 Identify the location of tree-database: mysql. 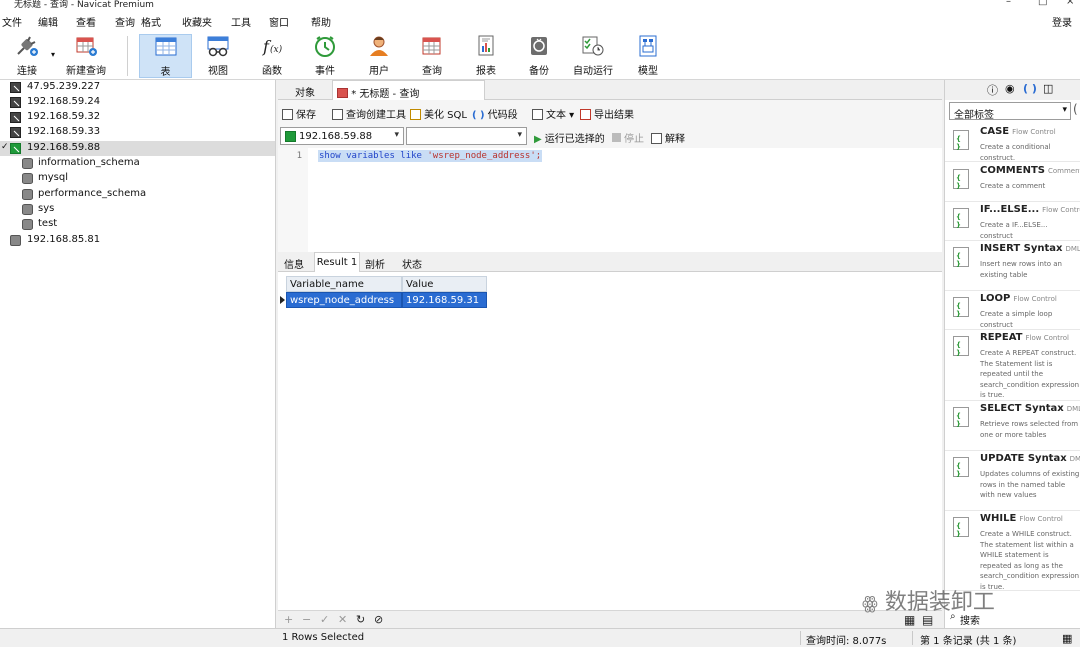
(137, 178).